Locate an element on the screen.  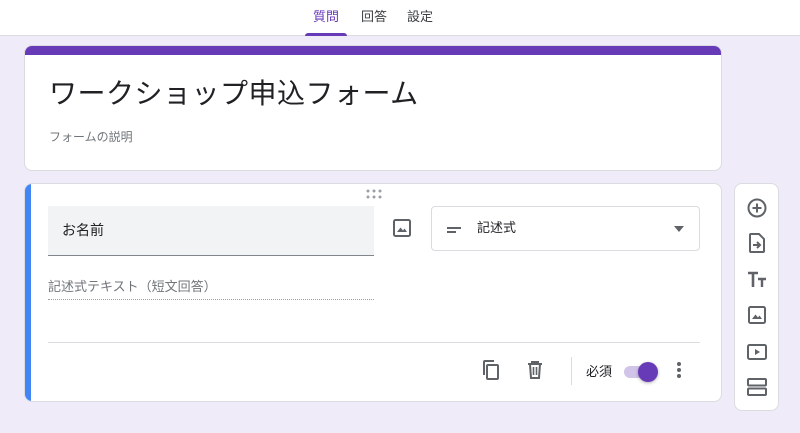
tab-responses: 回答 is located at coordinates (374, 18).